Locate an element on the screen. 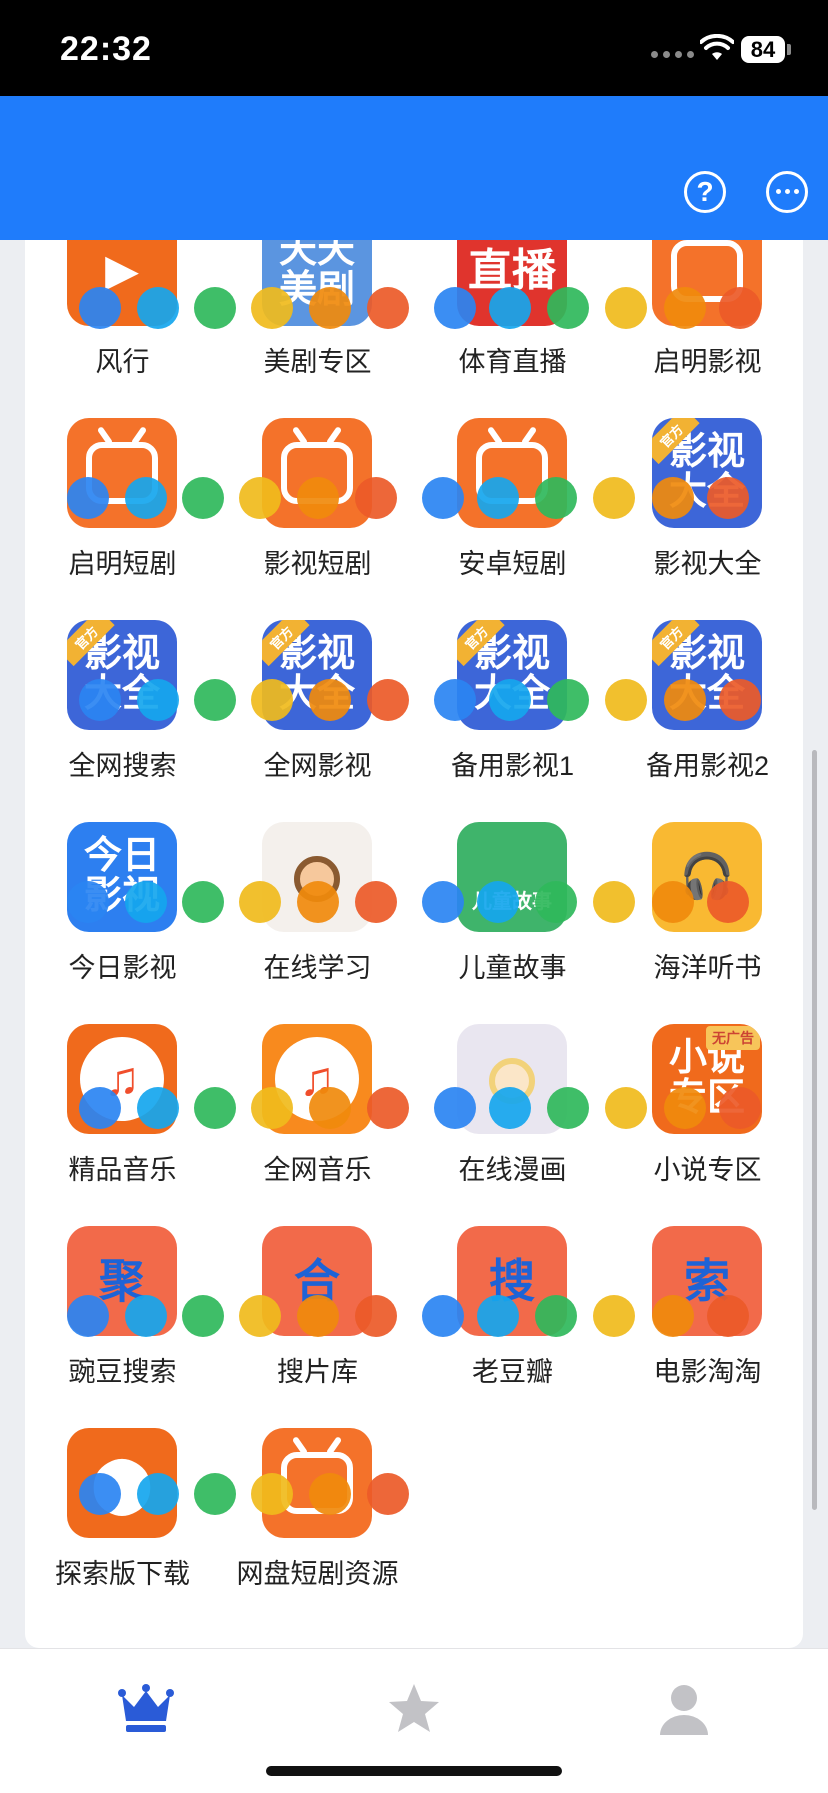 The height and width of the screenshot is (1793, 828). headphones-book-icon: 🎧 is located at coordinates (707, 876).